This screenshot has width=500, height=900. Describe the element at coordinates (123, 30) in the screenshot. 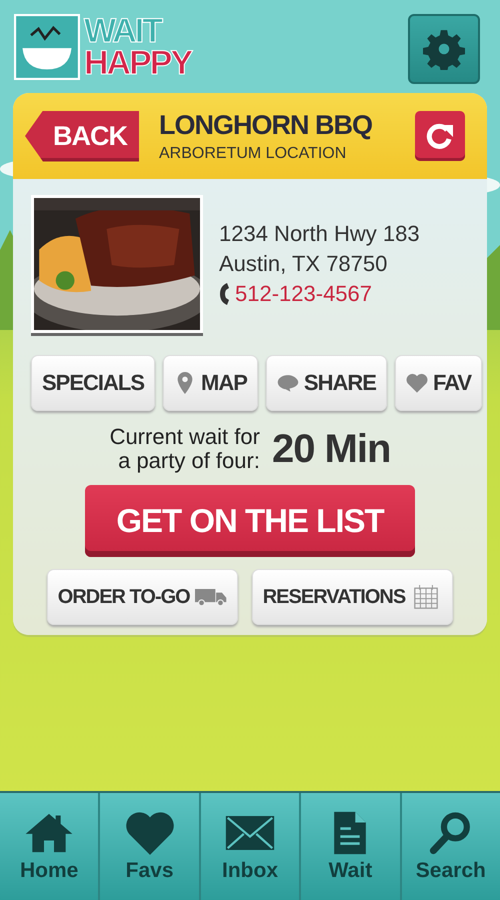

I see `logo-text: WAIT` at that location.